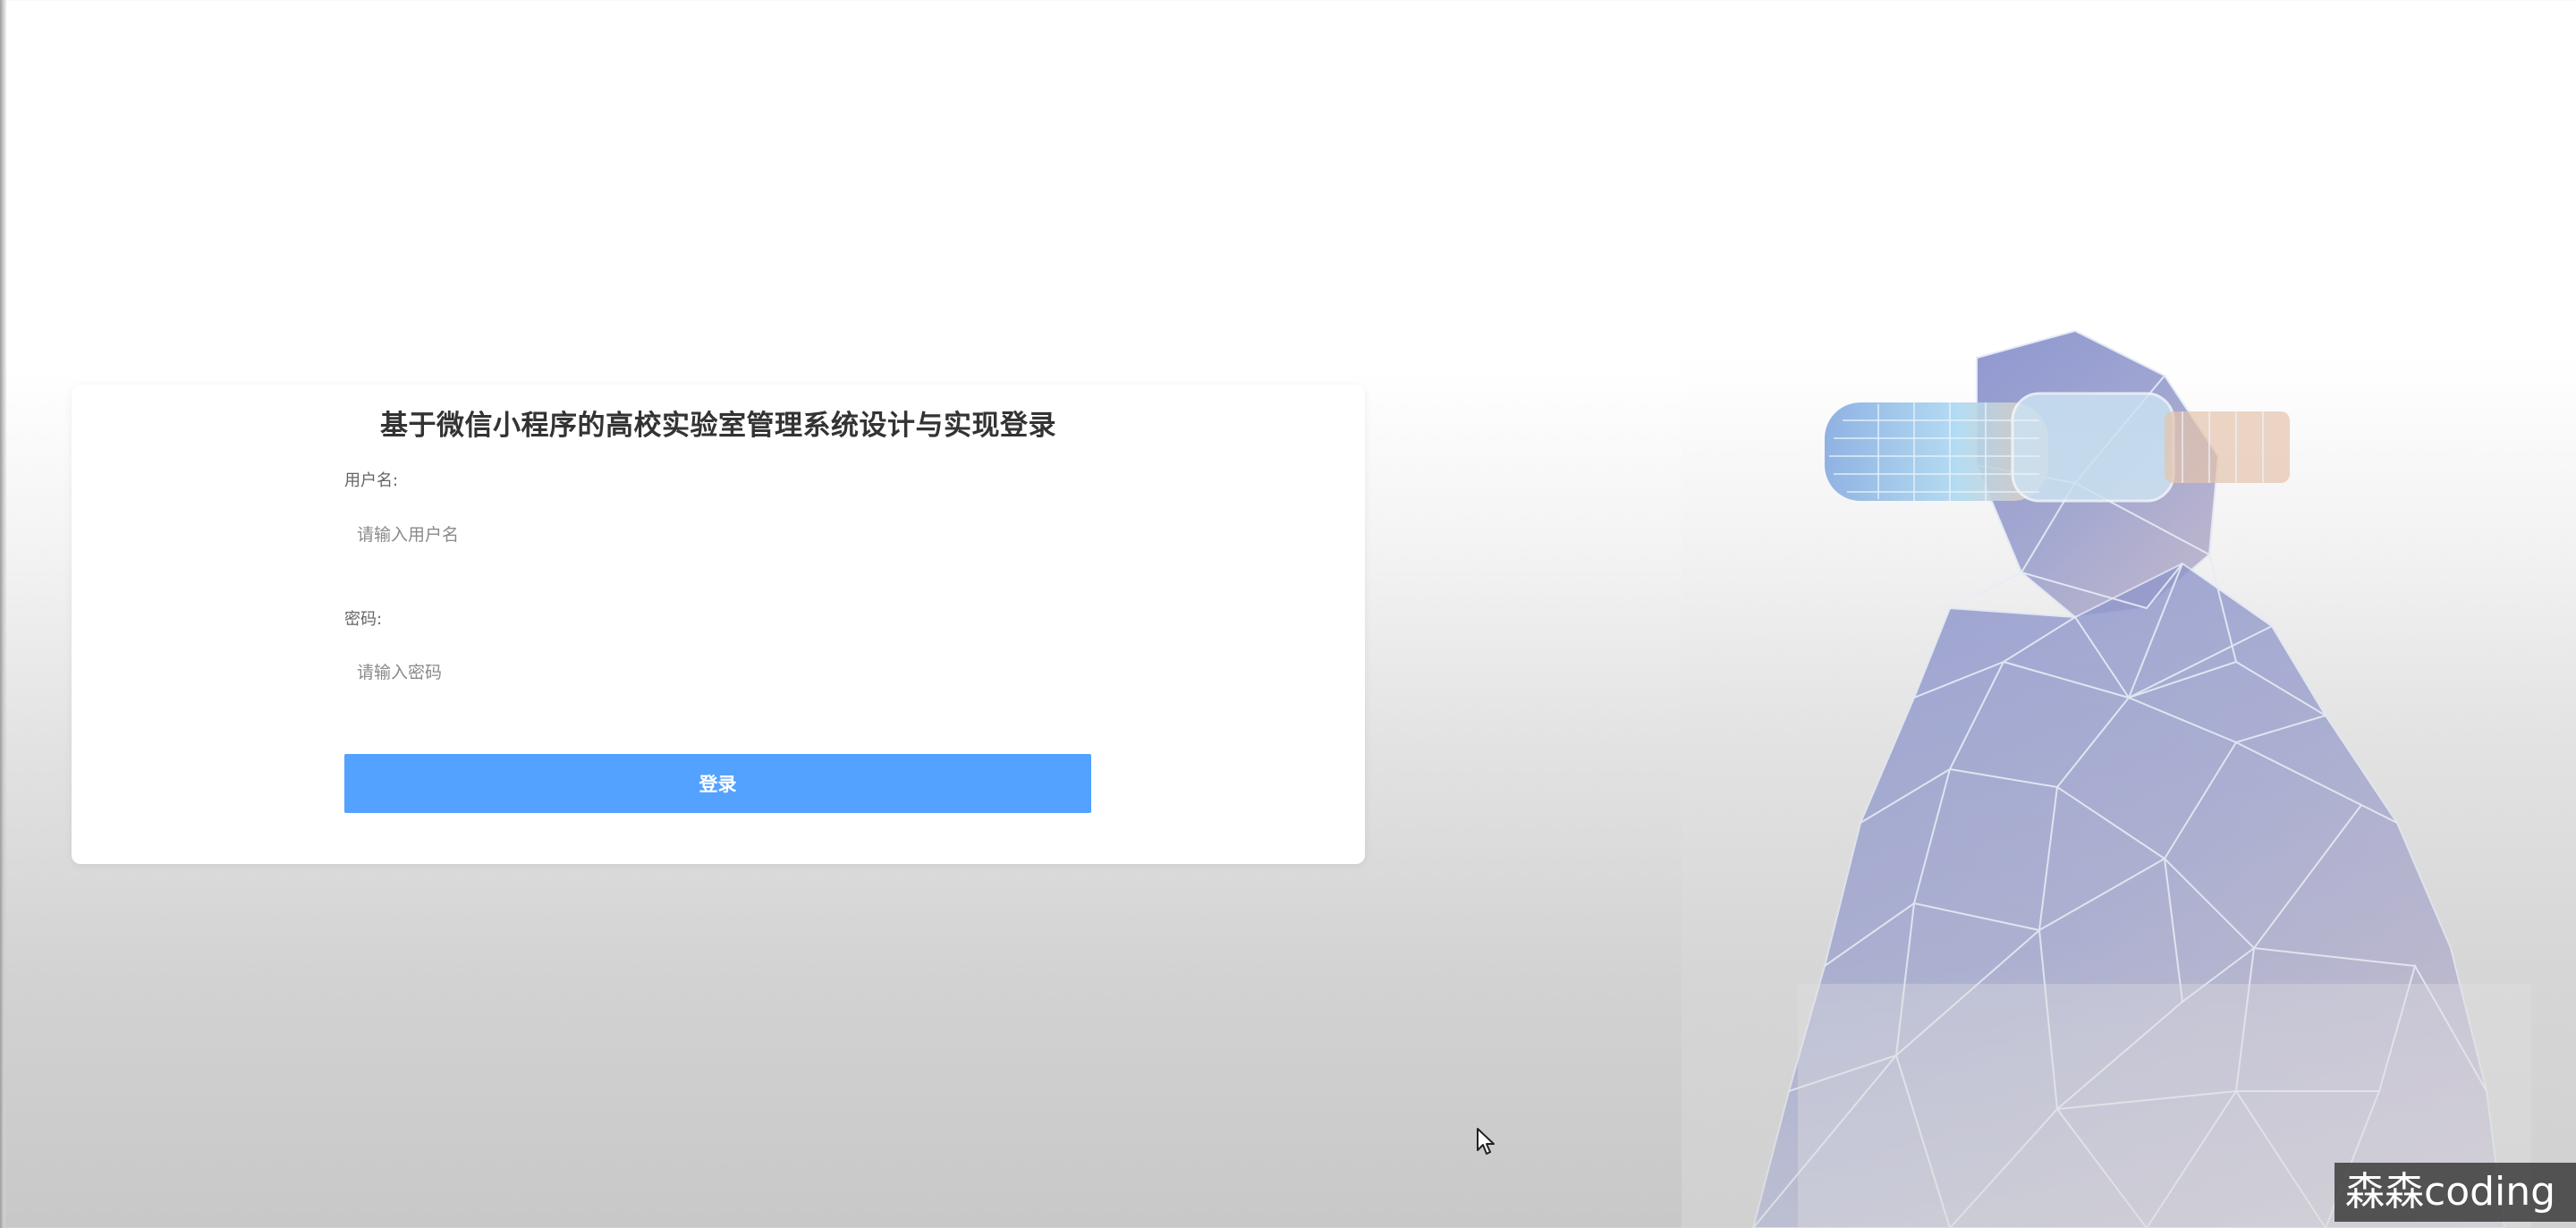 This screenshot has width=2576, height=1228. I want to click on password-label: 密码:, so click(363, 619).